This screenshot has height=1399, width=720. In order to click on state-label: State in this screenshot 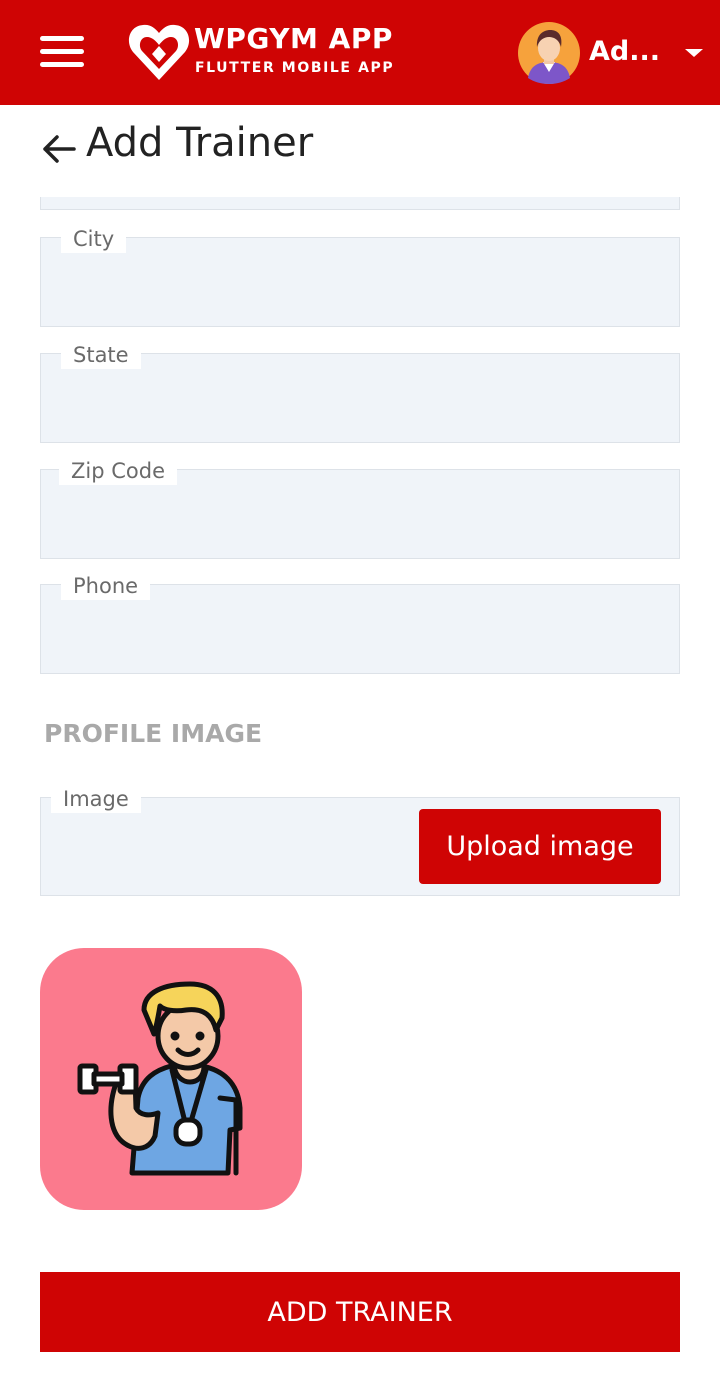, I will do `click(101, 355)`.